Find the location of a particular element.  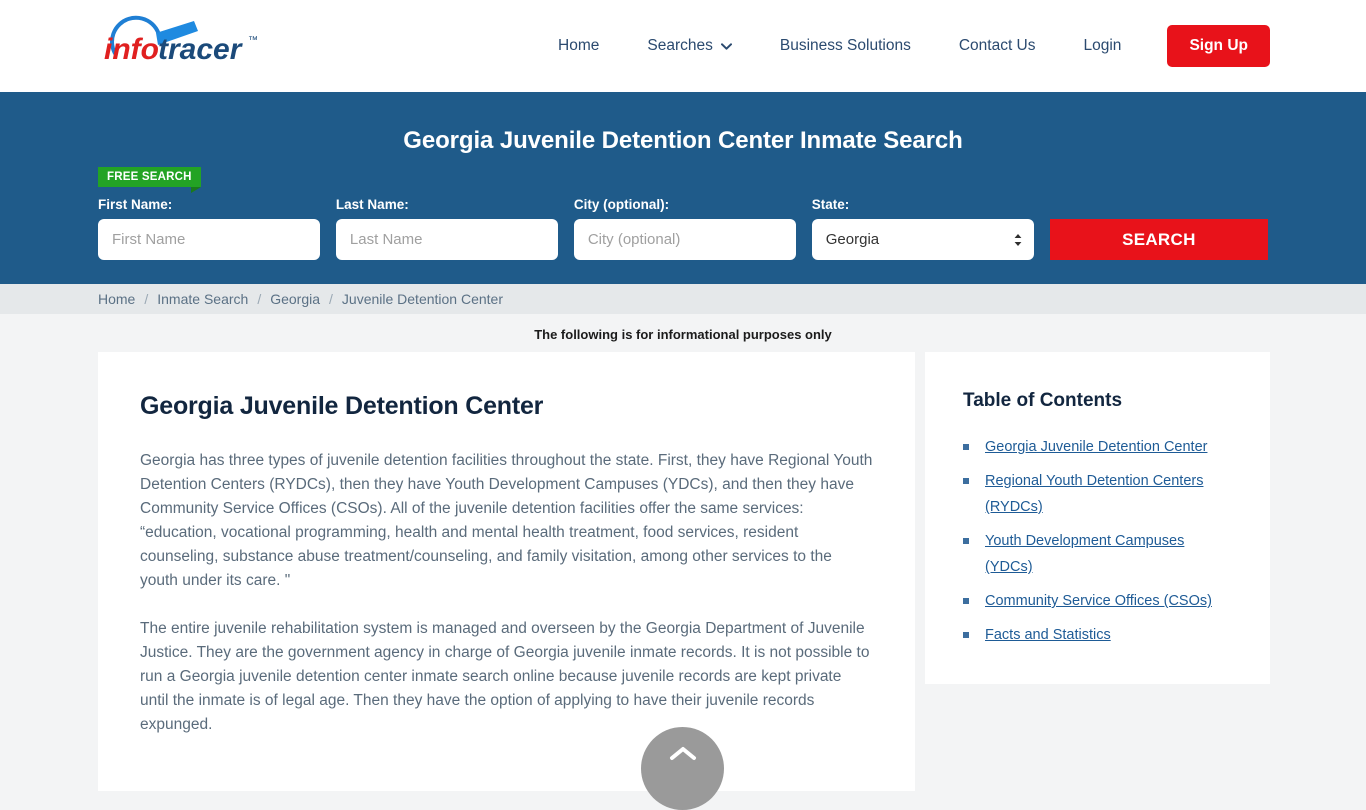

article-title: Georgia Juvenile Detention Center is located at coordinates (342, 406).